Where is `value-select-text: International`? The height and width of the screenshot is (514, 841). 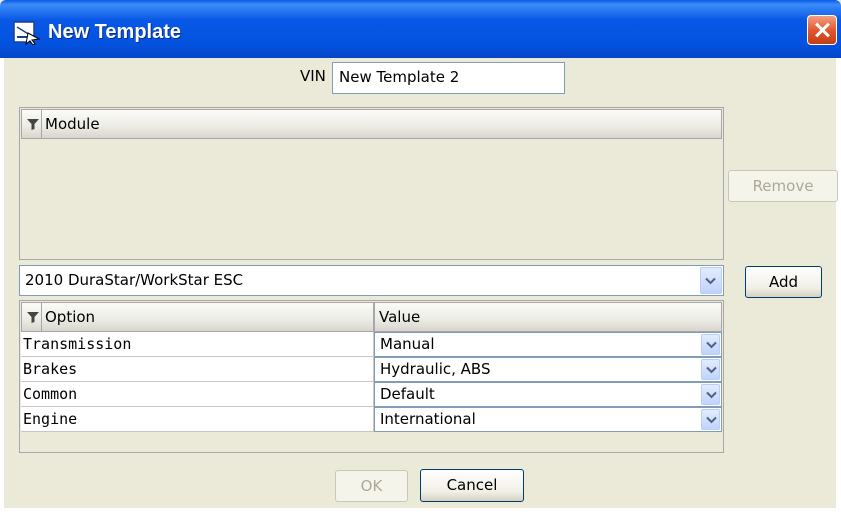
value-select-text: International is located at coordinates (428, 419).